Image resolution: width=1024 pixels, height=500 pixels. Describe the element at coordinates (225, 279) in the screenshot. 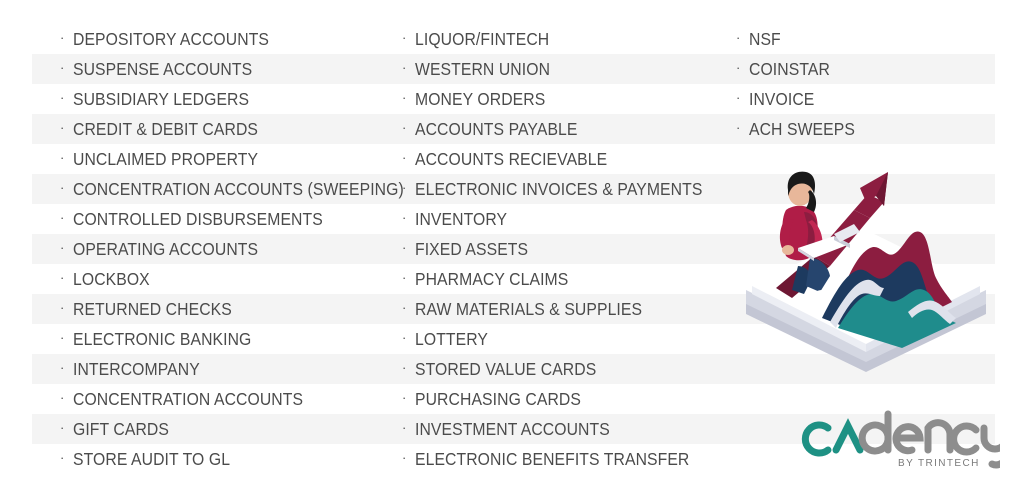

I see `list-item: · LOCKBOX` at that location.